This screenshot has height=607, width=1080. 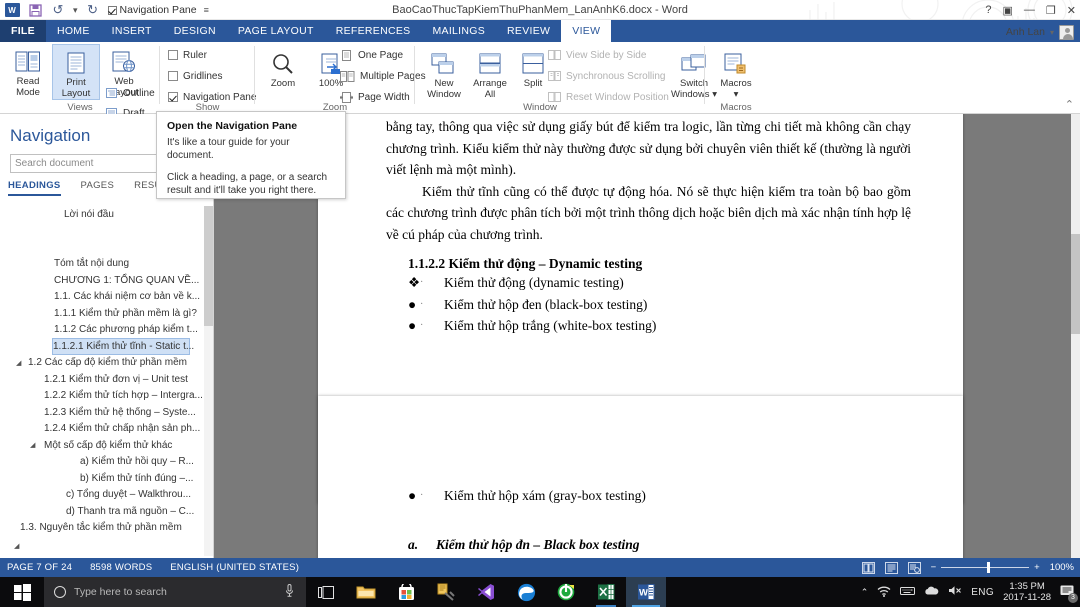 I want to click on gridlines-checkbox: Gridlines, so click(x=212, y=76).